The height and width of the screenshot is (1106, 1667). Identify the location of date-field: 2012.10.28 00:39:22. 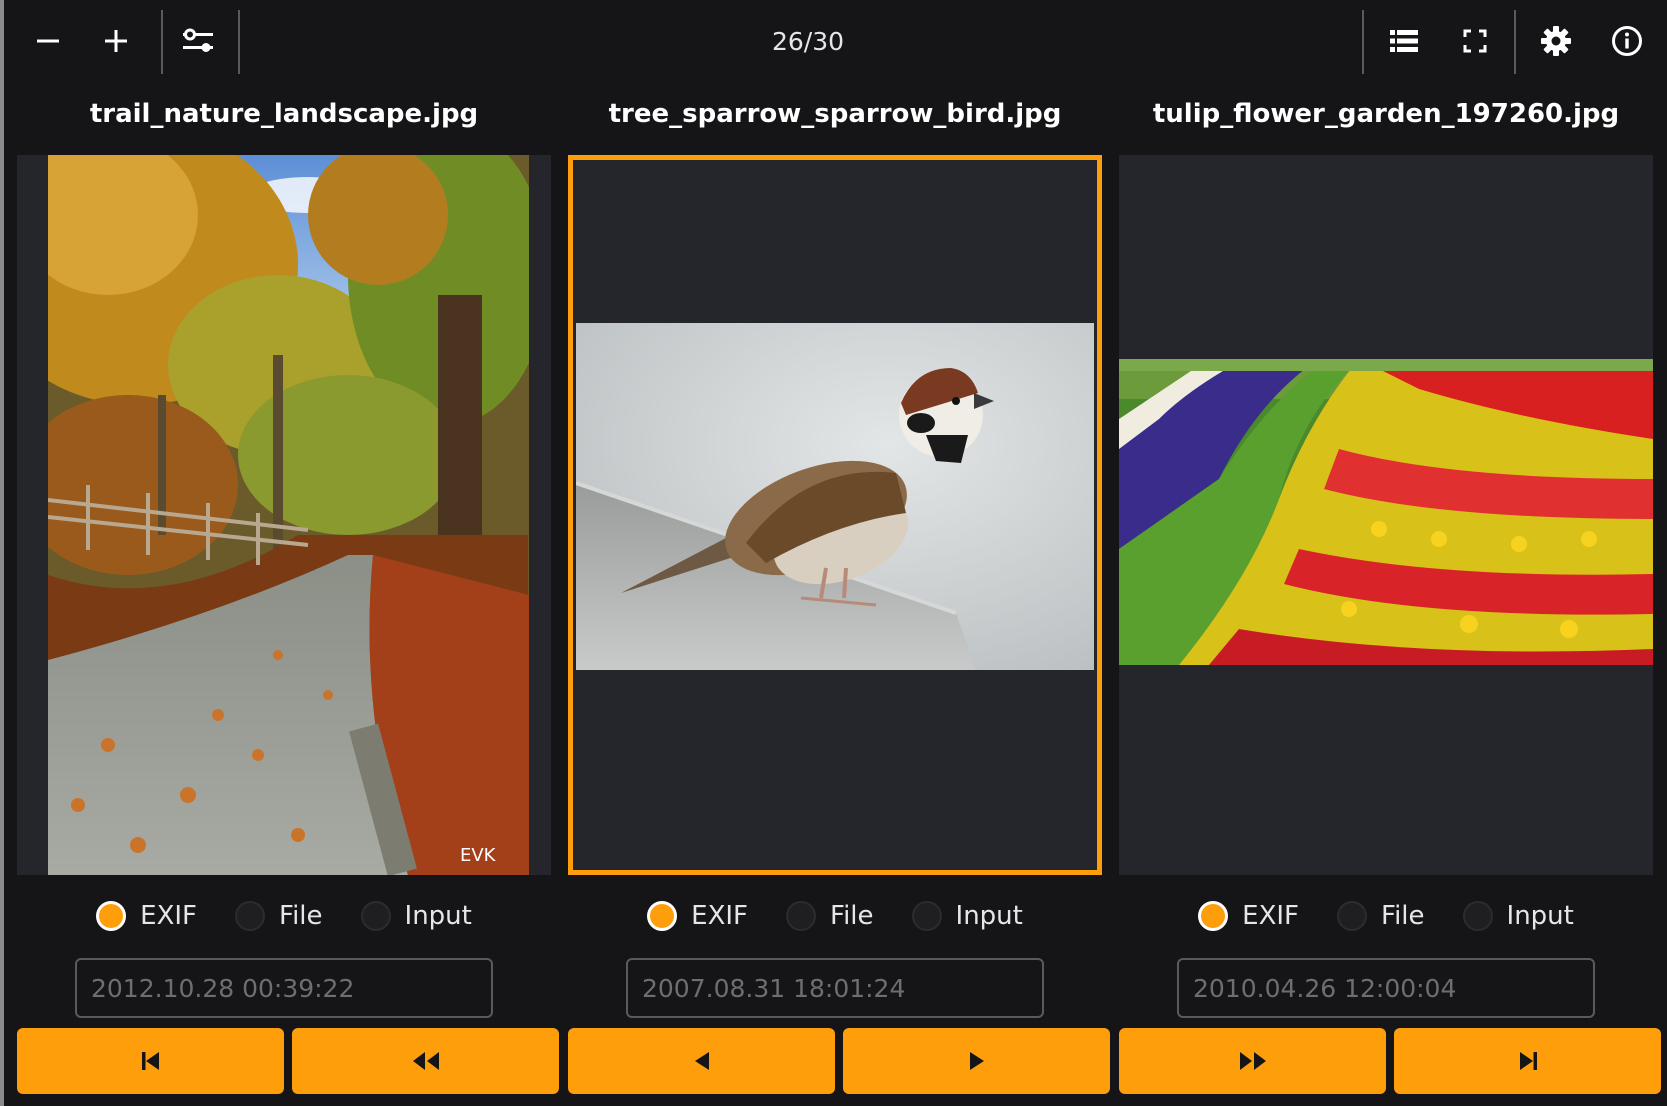
(284, 988).